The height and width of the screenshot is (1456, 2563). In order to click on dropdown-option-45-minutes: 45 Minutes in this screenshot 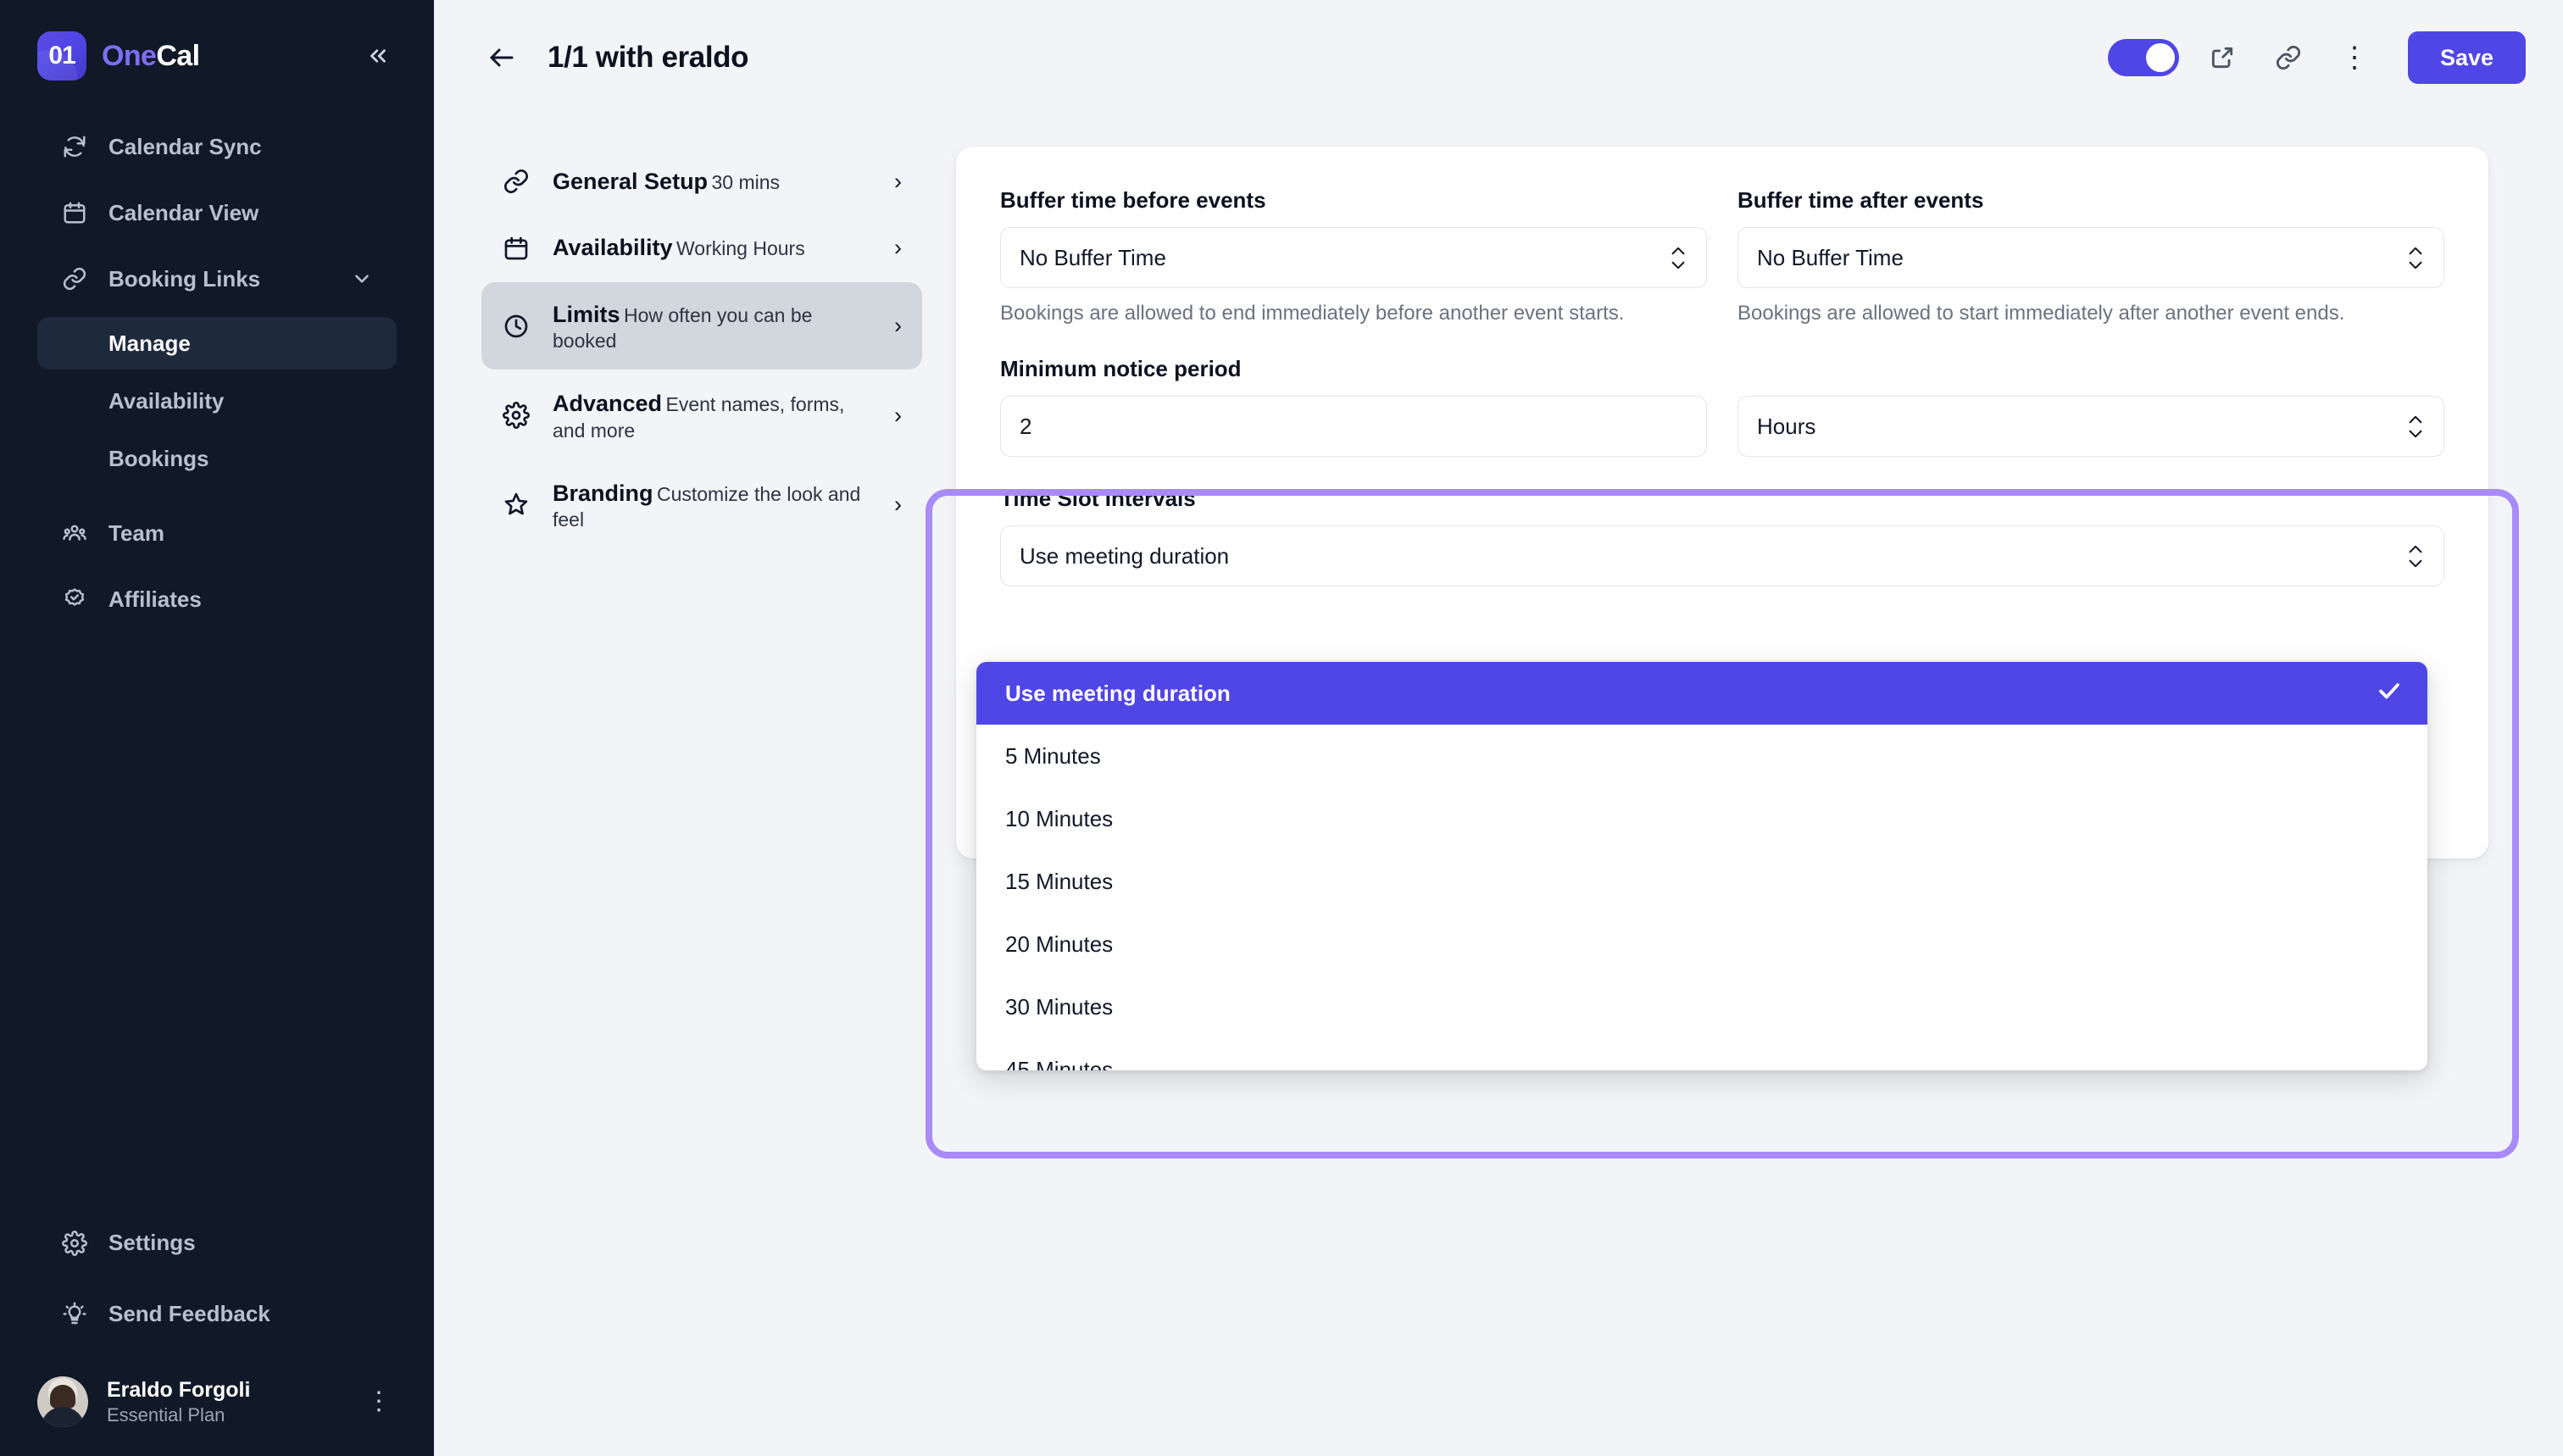, I will do `click(1701, 1054)`.